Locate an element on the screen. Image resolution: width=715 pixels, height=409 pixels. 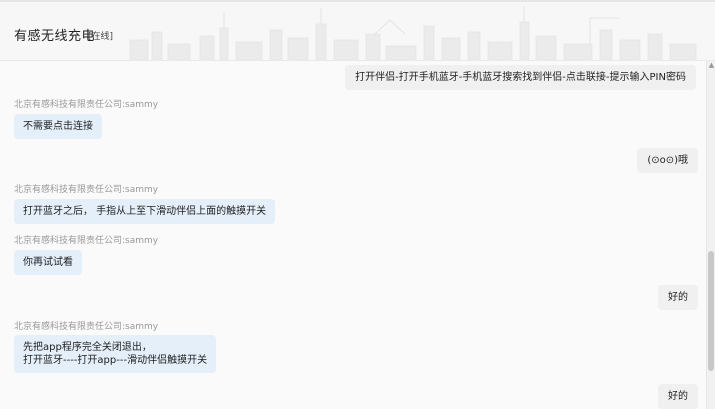
message-line: 打开蓝牙----打开app---滑动伴侣触摸开关 is located at coordinates (115, 360).